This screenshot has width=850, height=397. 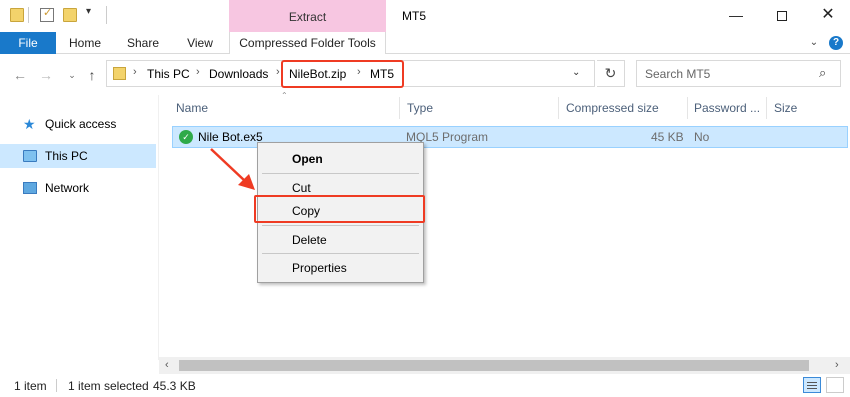 What do you see at coordinates (158, 227) in the screenshot?
I see `pane-divider` at bounding box center [158, 227].